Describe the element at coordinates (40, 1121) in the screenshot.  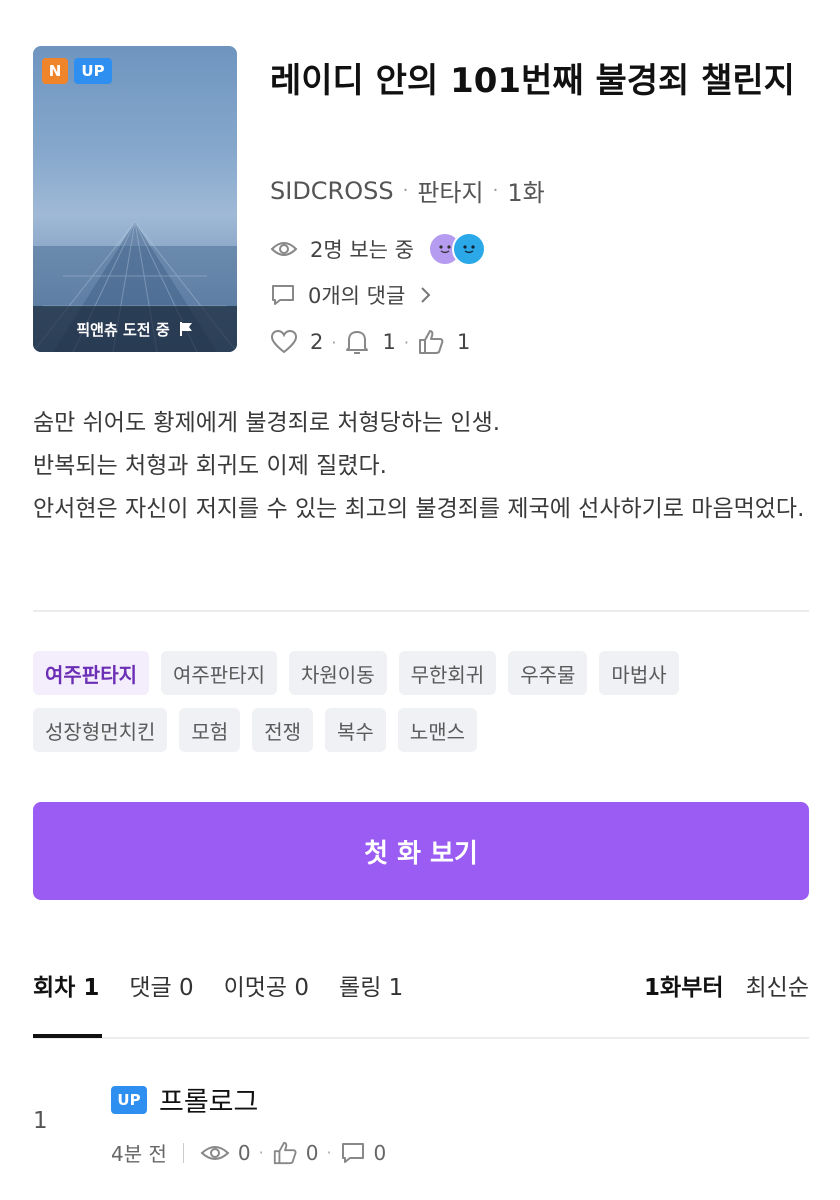
I see `episode-number: 1` at that location.